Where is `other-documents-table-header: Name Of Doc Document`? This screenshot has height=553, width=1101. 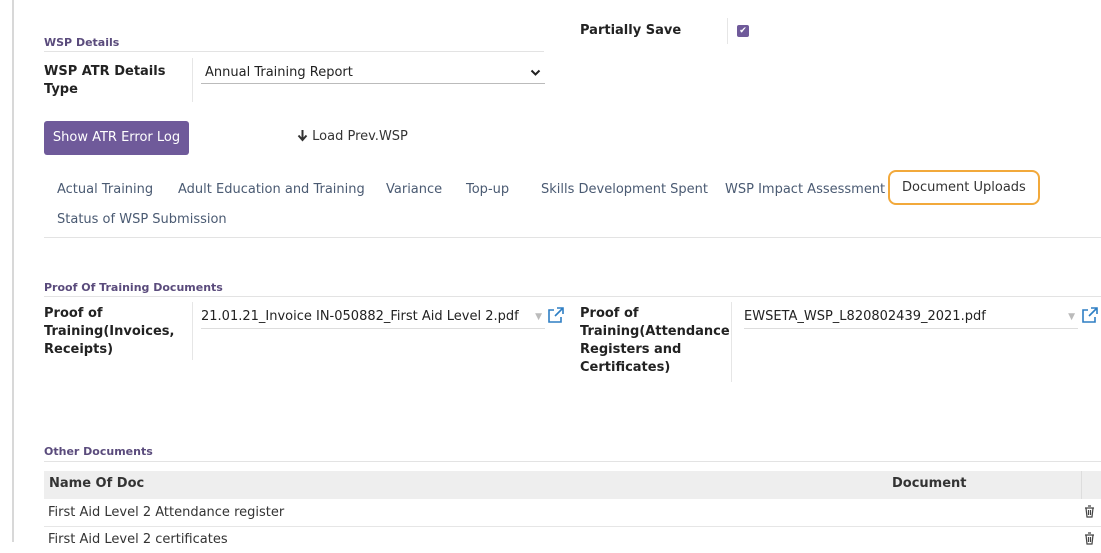 other-documents-table-header: Name Of Doc Document is located at coordinates (572, 485).